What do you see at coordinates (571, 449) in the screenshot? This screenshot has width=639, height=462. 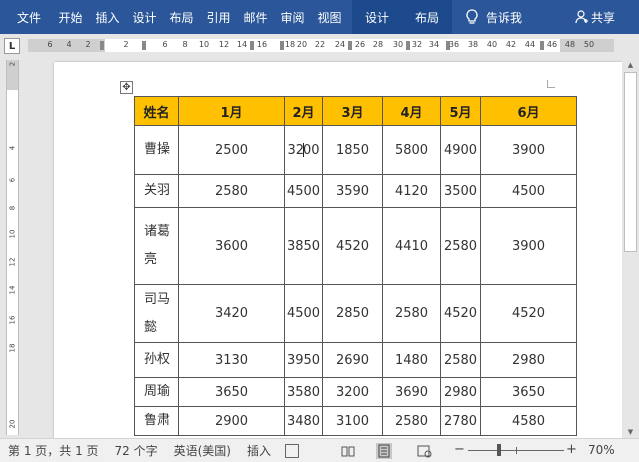 I see `zoom-in-button: +` at bounding box center [571, 449].